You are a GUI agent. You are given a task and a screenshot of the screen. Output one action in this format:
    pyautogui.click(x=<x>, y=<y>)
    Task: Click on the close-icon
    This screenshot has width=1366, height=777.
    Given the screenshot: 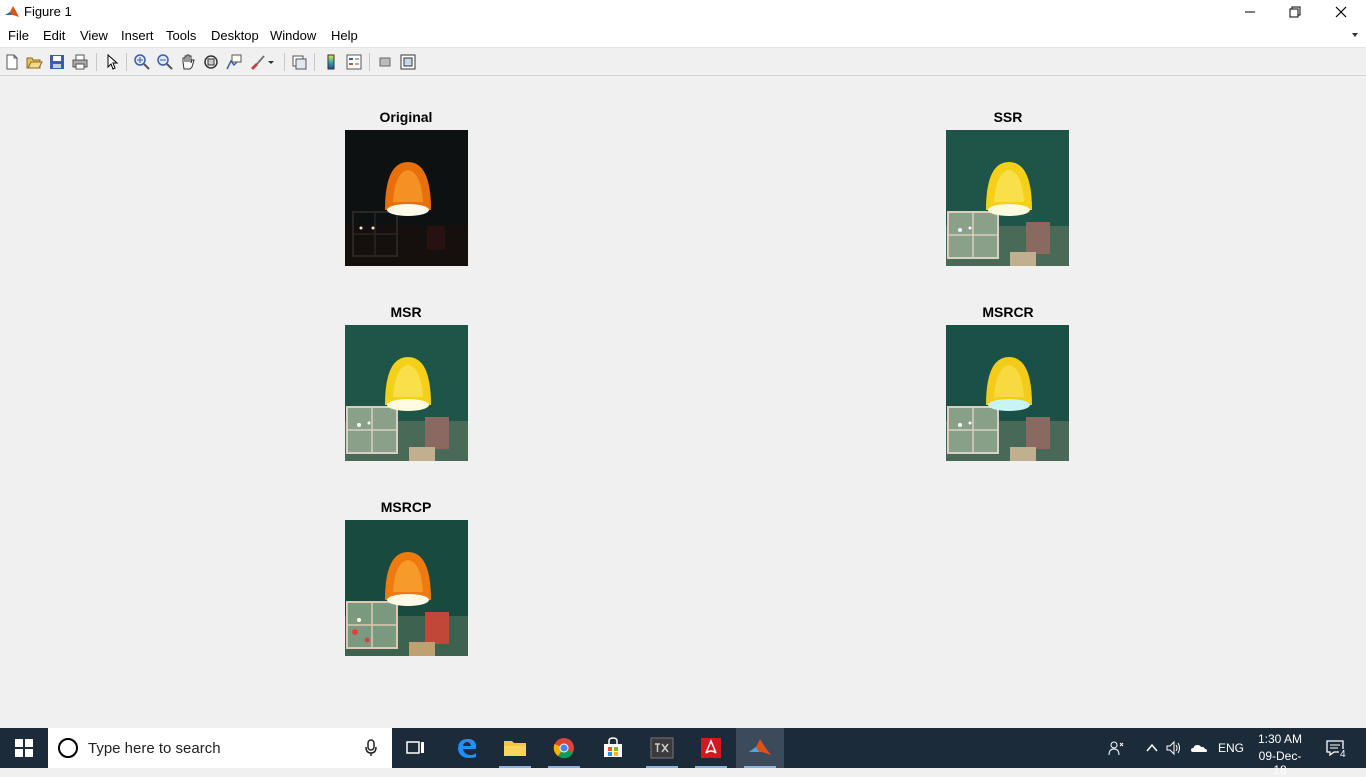 What is the action you would take?
    pyautogui.click(x=1341, y=12)
    